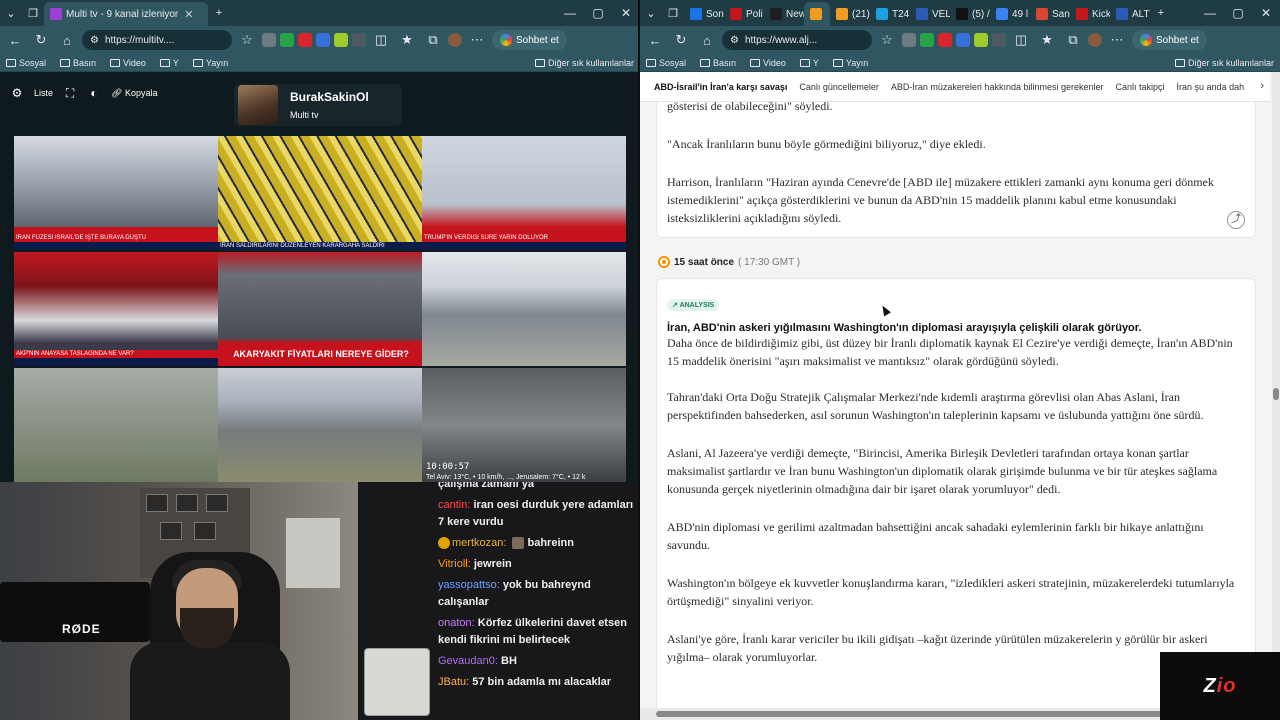 The width and height of the screenshot is (1280, 720). What do you see at coordinates (930, 14) in the screenshot?
I see `browser-tab: VEL` at bounding box center [930, 14].